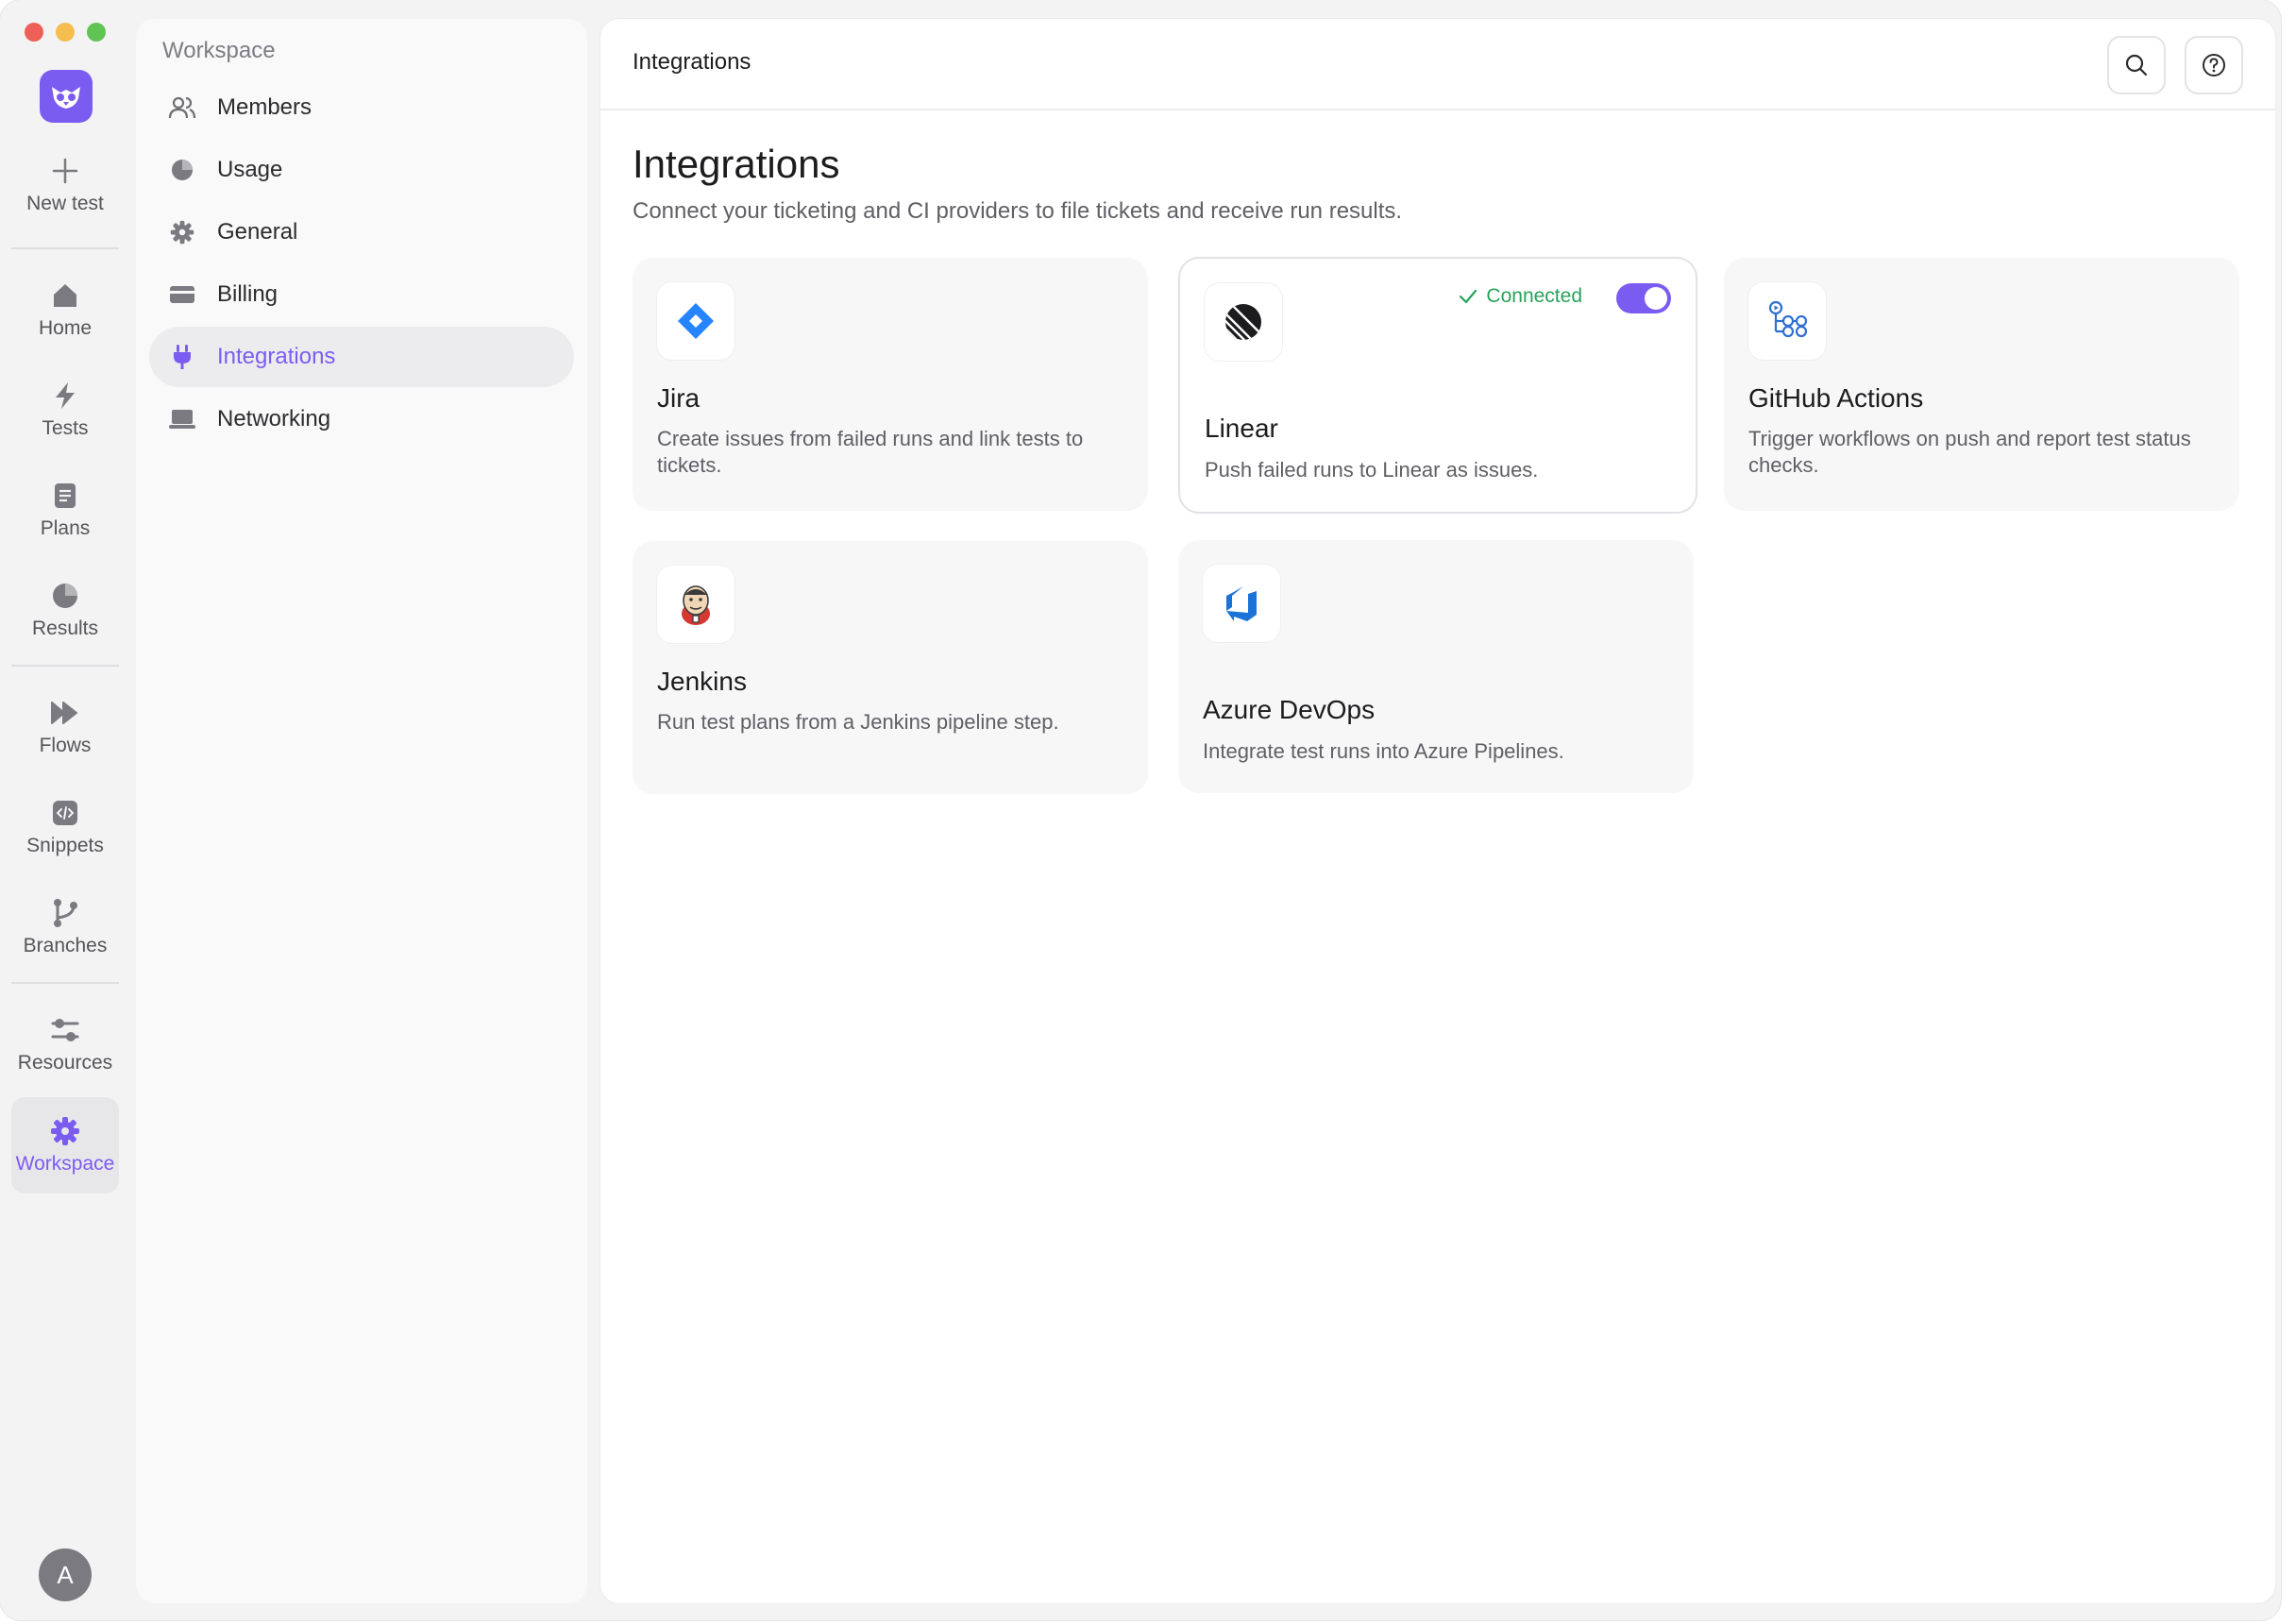  What do you see at coordinates (182, 419) in the screenshot?
I see `laptop-icon` at bounding box center [182, 419].